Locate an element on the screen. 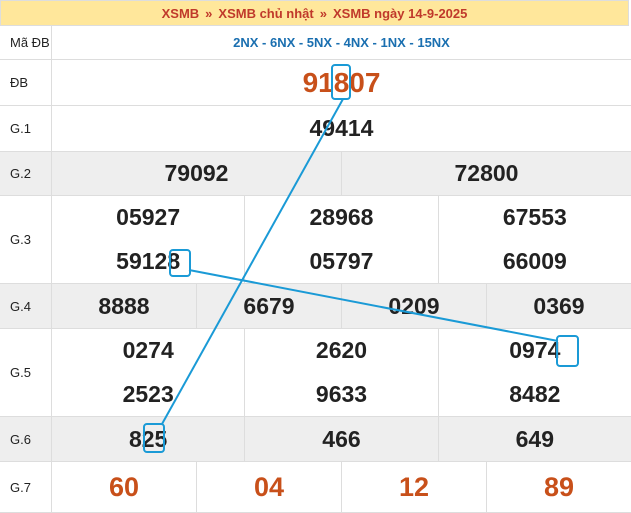 The width and height of the screenshot is (631, 513). prize-g6-value: 649 is located at coordinates (534, 438).